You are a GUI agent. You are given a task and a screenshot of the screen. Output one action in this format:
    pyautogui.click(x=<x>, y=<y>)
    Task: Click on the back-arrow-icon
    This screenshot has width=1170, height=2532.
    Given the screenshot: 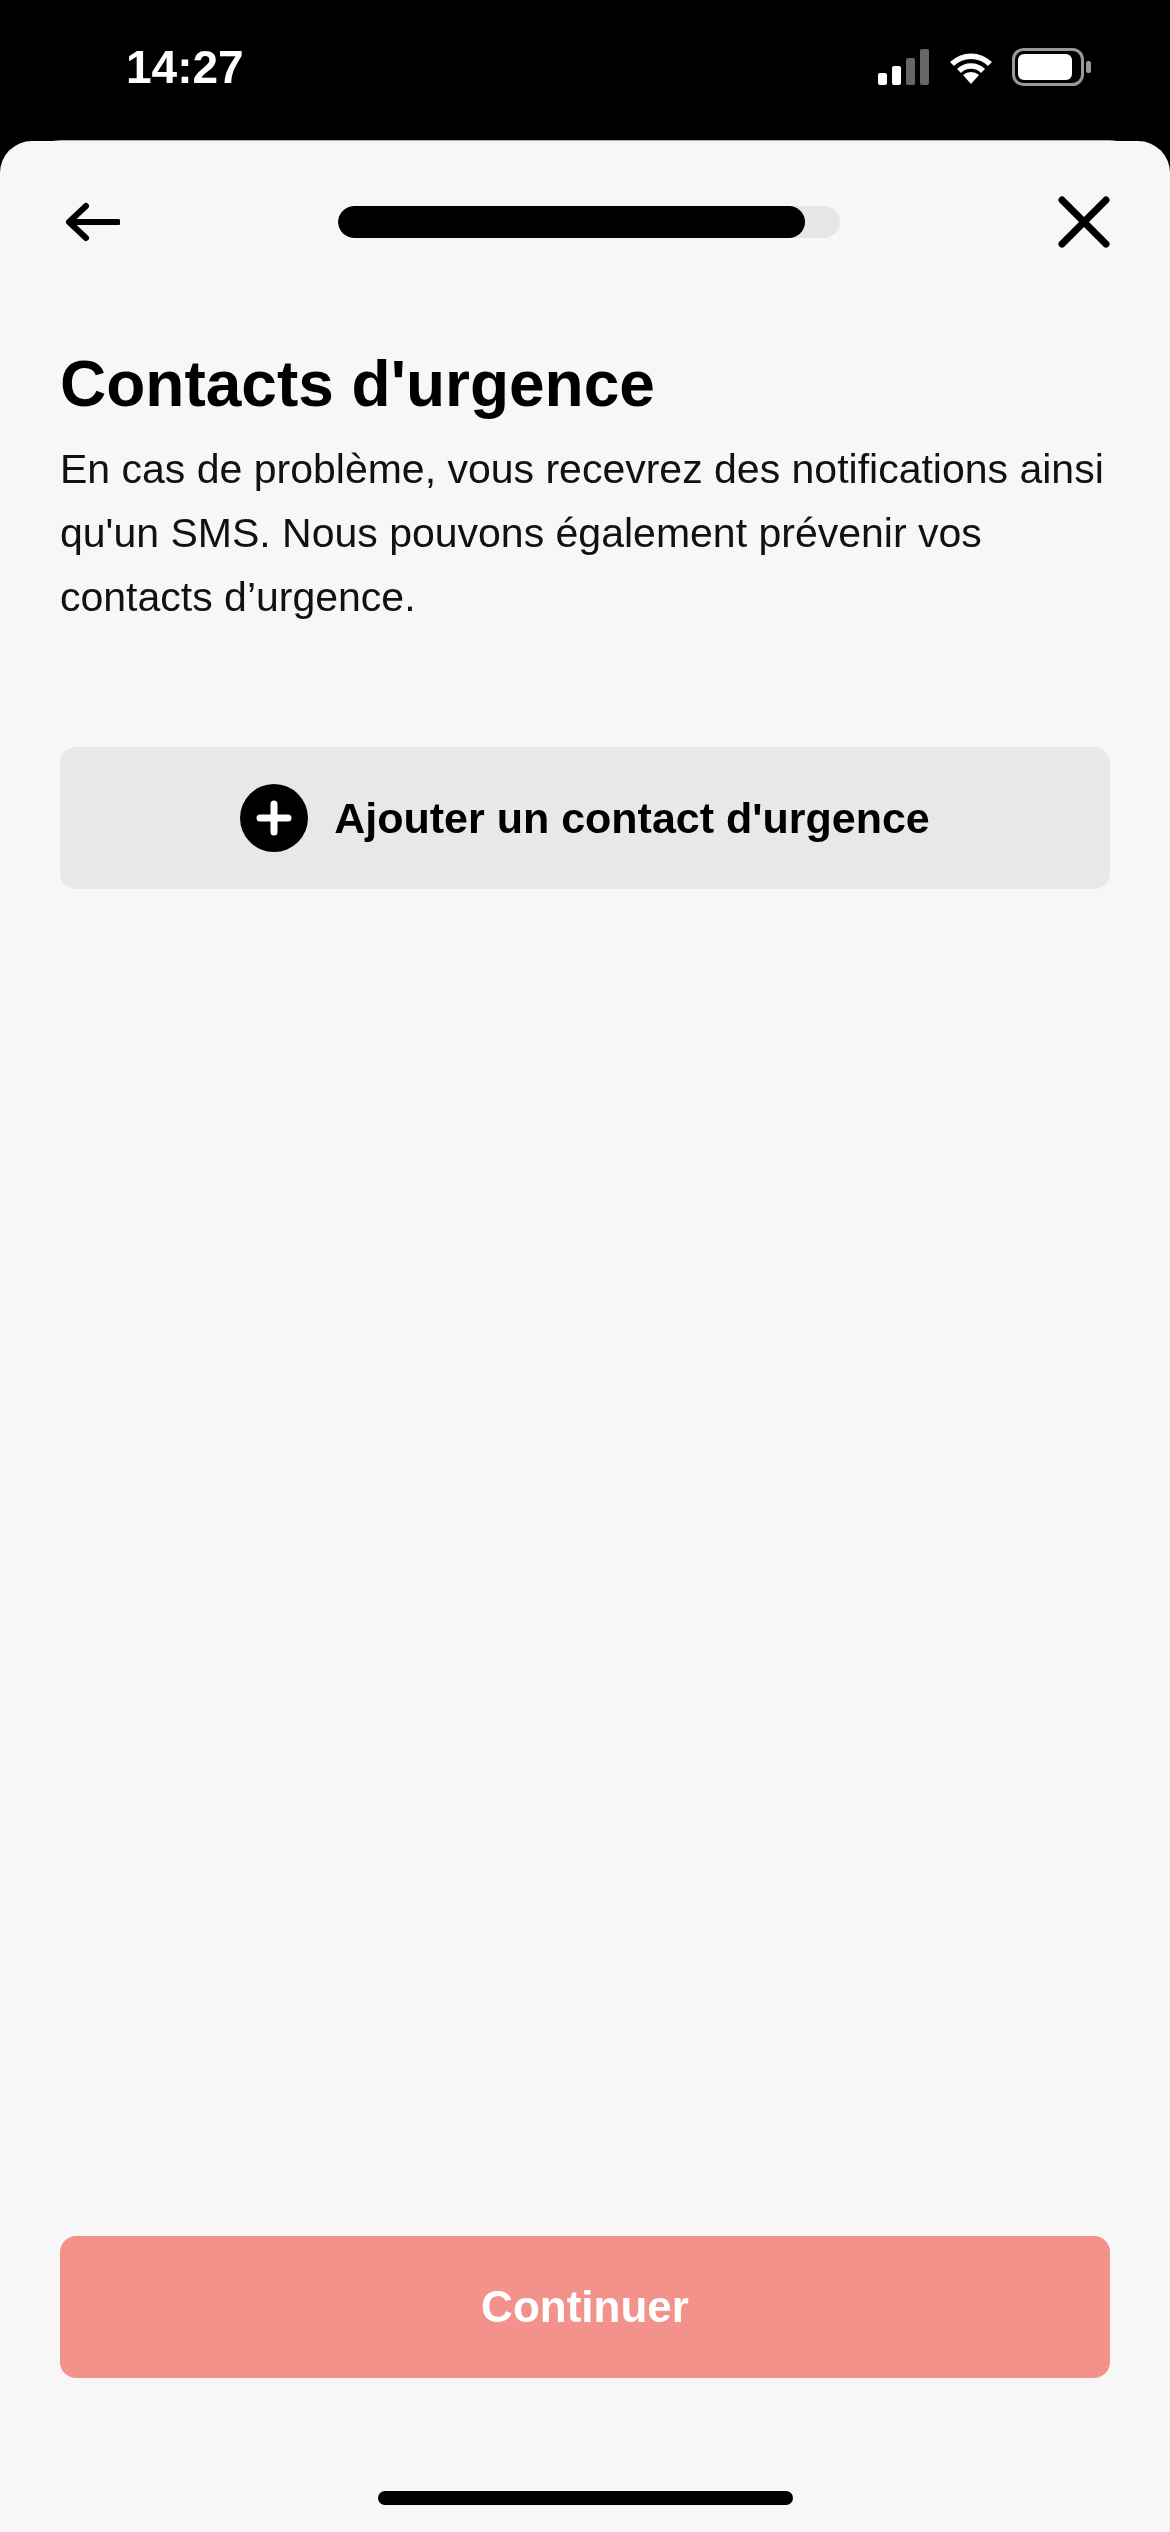 What is the action you would take?
    pyautogui.click(x=92, y=222)
    